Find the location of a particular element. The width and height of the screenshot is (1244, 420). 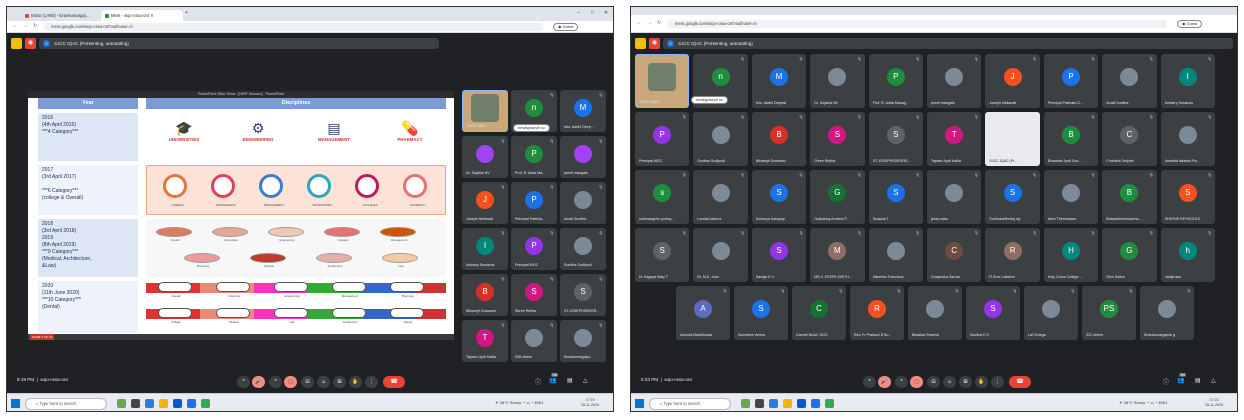

participant-tile: C 🎙 Chayanika Sarma is located at coordinates (954, 255).